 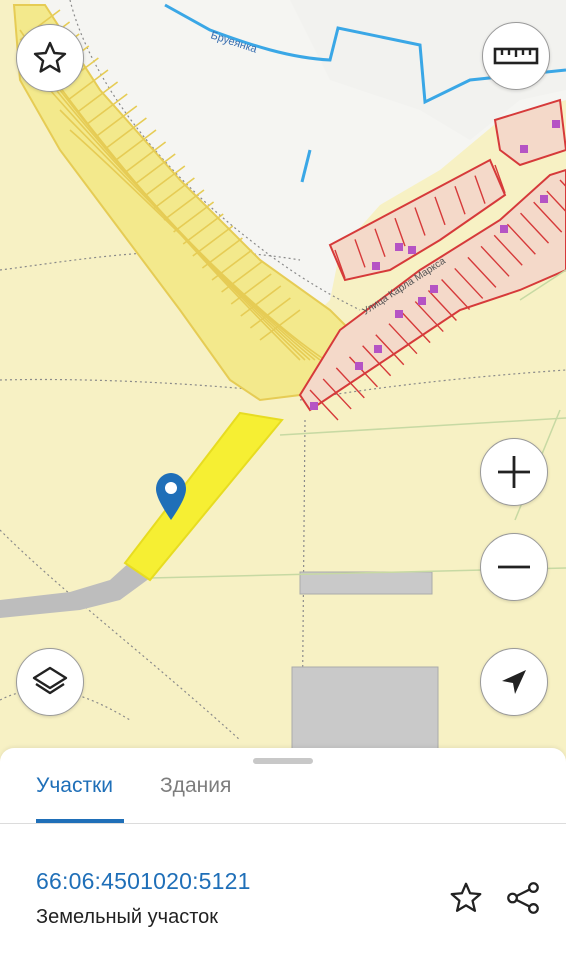 I want to click on sheet-tabs: Участки Здания, so click(x=283, y=786).